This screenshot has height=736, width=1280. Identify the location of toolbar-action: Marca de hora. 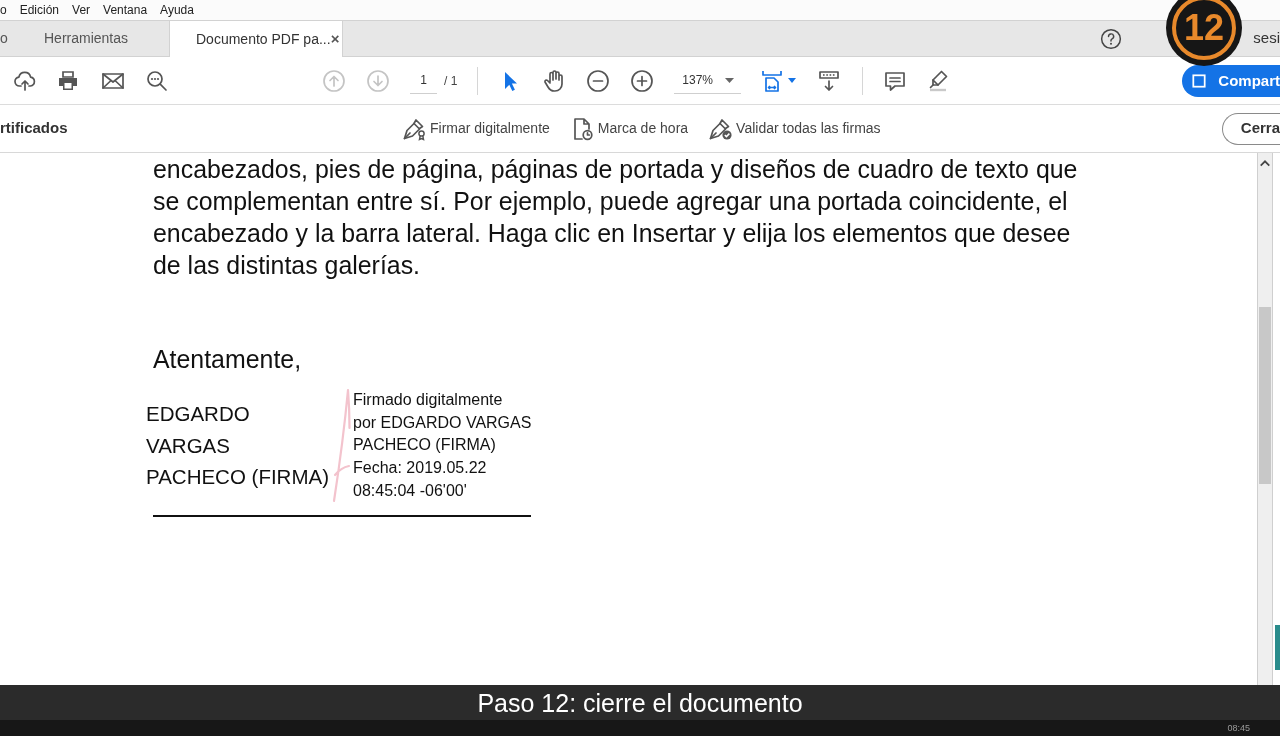
(629, 128).